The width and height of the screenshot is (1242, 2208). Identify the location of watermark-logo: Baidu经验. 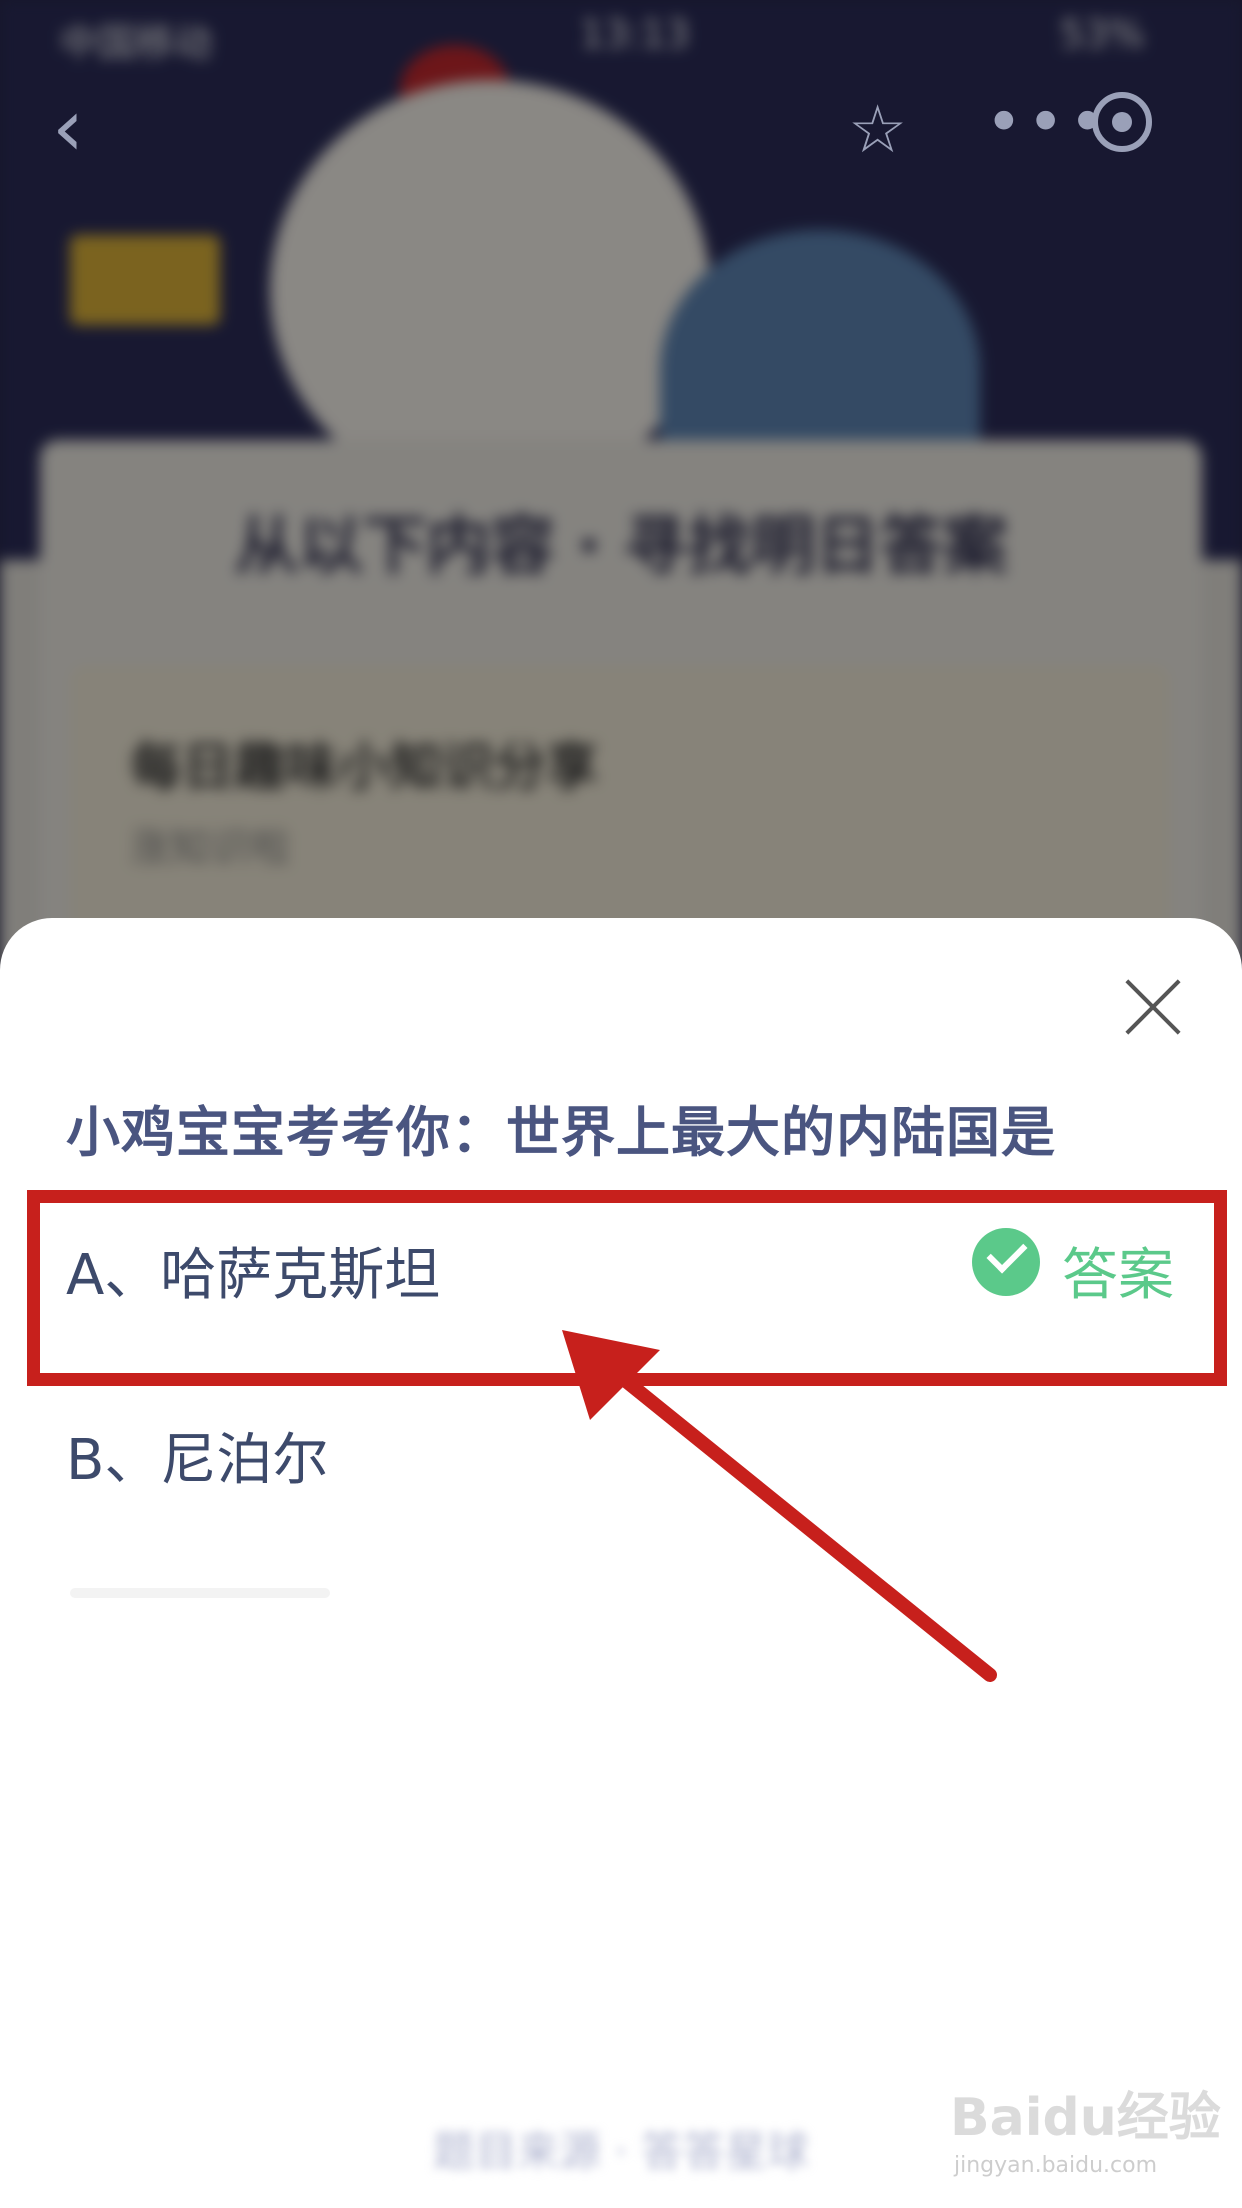
(1085, 2118).